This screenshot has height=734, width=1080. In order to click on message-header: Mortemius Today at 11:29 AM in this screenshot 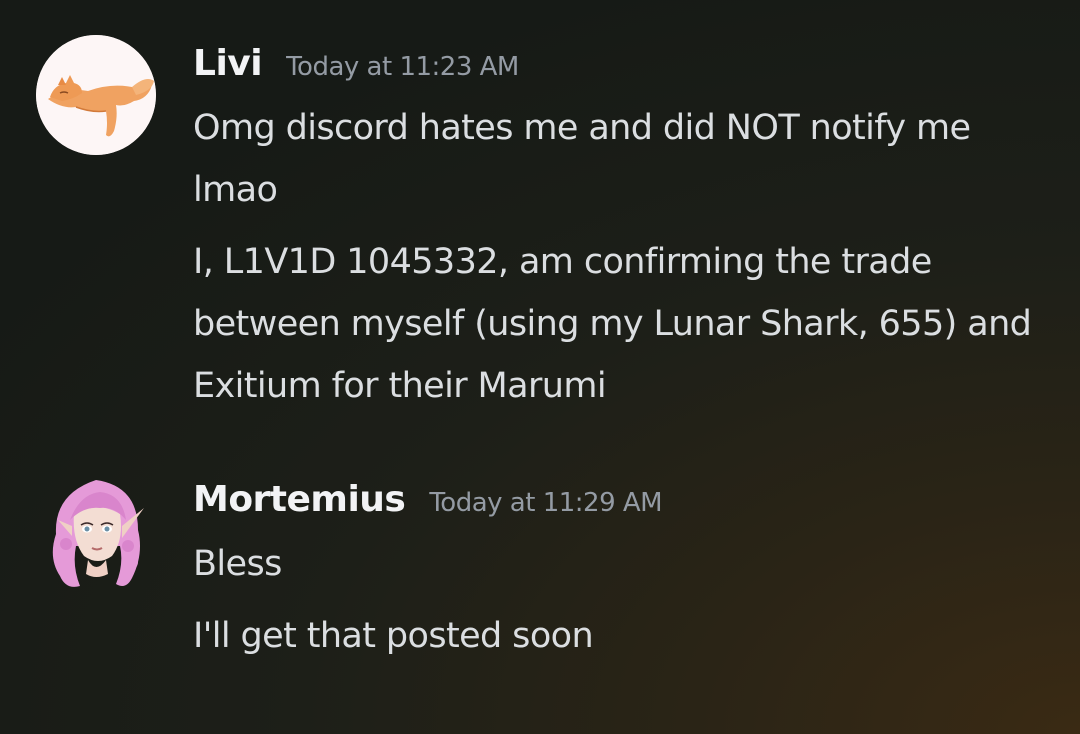, I will do `click(621, 509)`.